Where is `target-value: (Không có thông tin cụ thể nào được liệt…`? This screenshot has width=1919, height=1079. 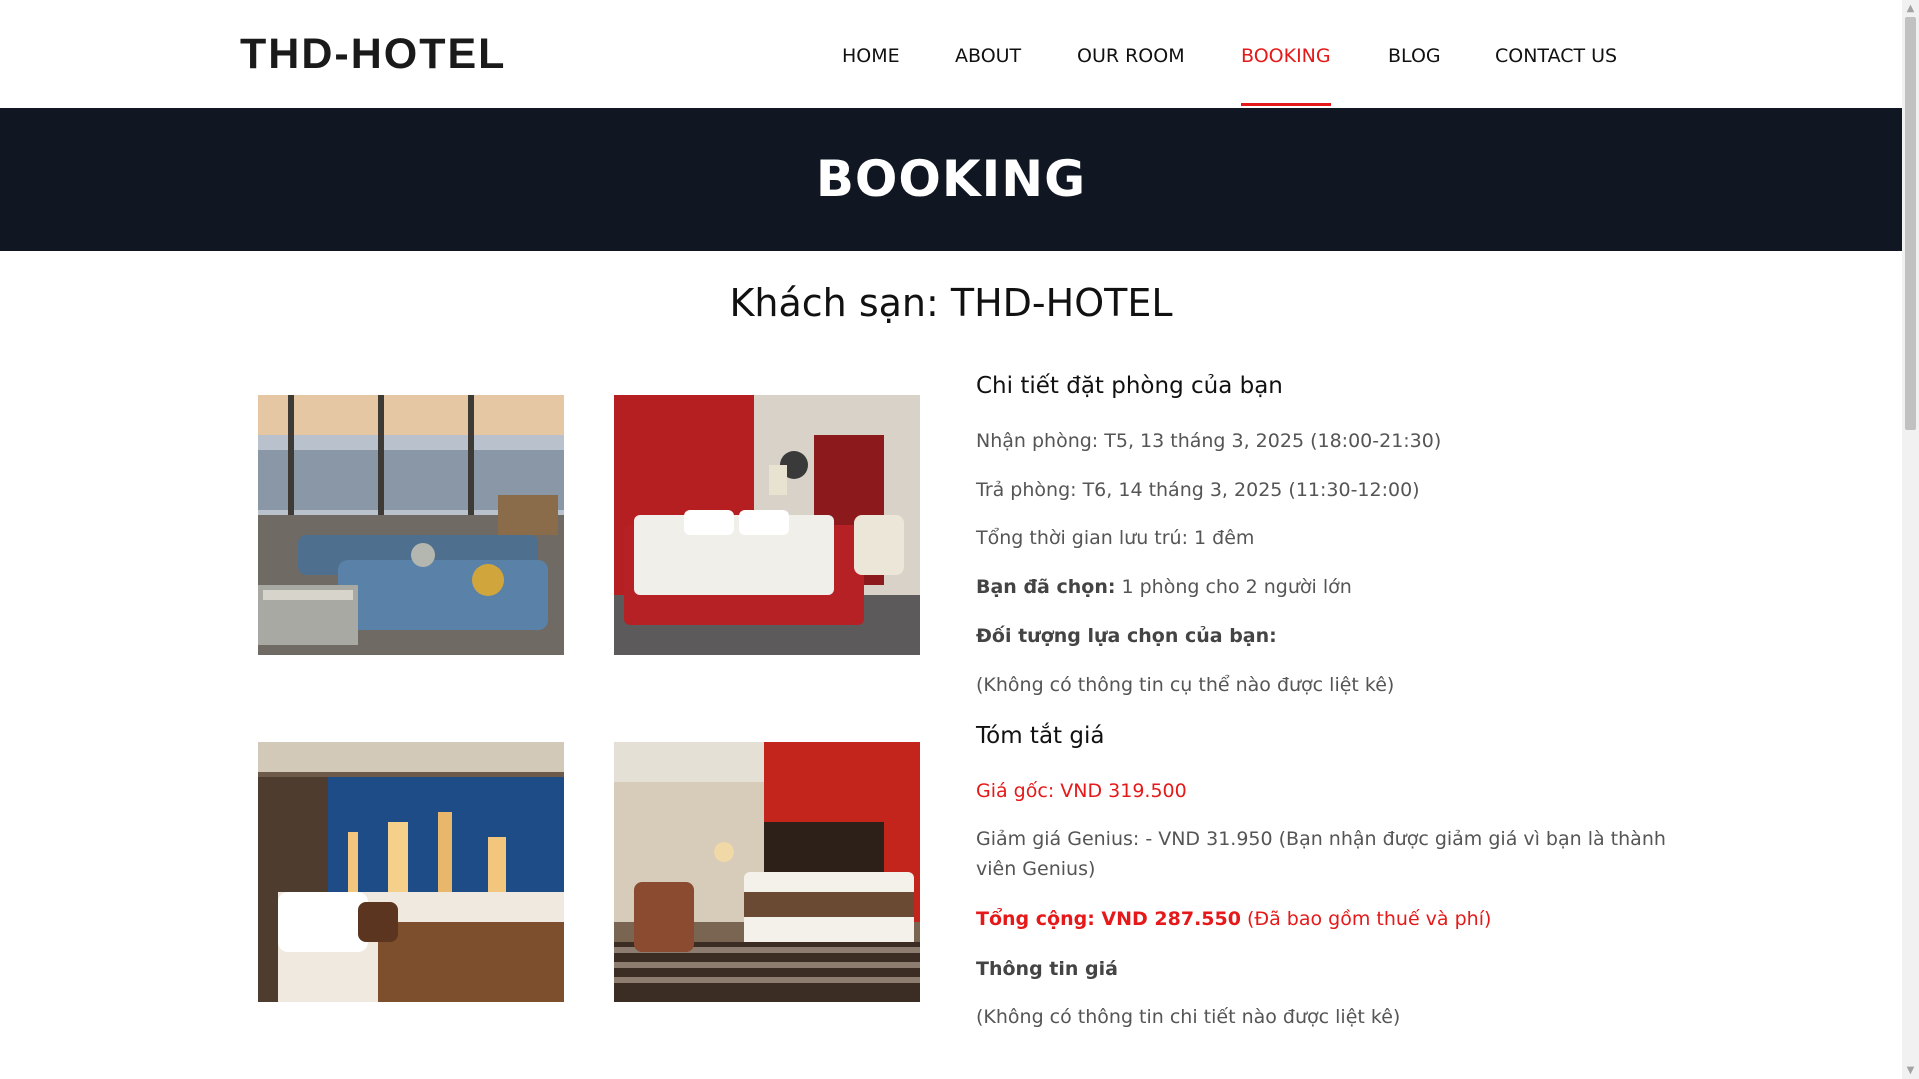
target-value: (Không có thông tin cụ thể nào được liệt… is located at coordinates (1185, 685).